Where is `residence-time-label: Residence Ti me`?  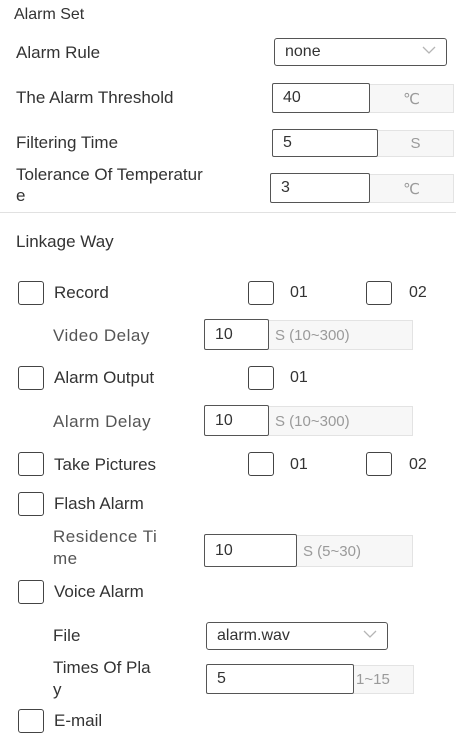 residence-time-label: Residence Ti me is located at coordinates (105, 548).